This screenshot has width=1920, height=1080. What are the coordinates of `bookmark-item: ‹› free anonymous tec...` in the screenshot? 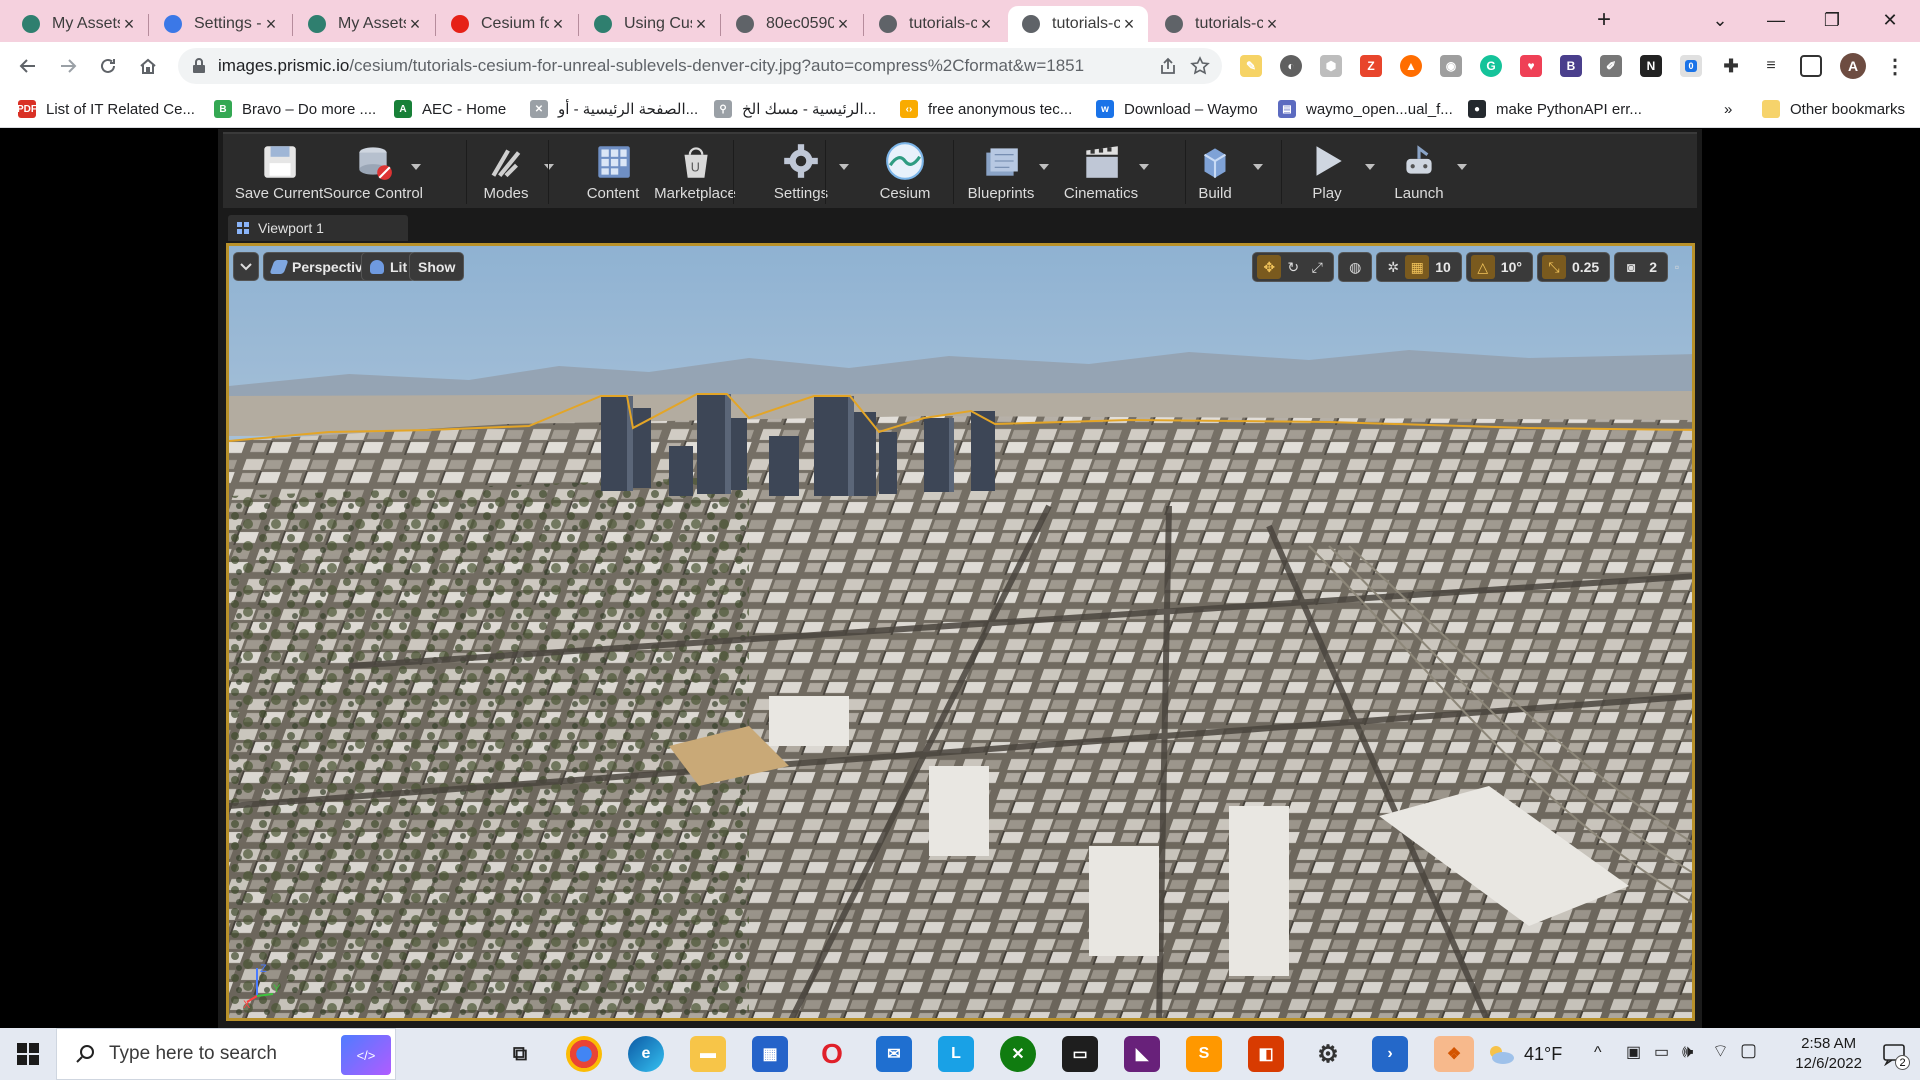 It's located at (986, 109).